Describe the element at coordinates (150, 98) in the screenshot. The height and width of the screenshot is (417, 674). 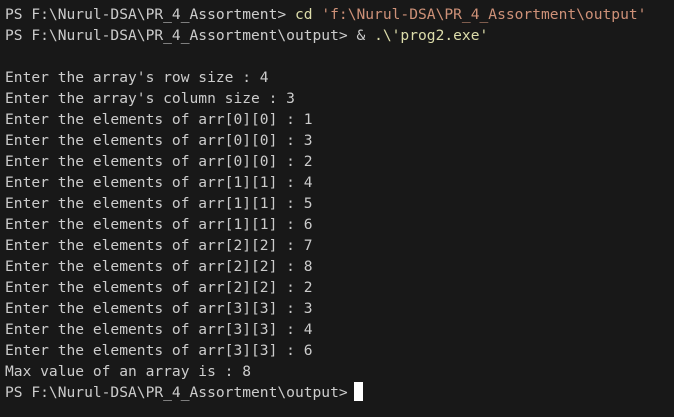
I see `output-line: Enter the array's column size : 3` at that location.